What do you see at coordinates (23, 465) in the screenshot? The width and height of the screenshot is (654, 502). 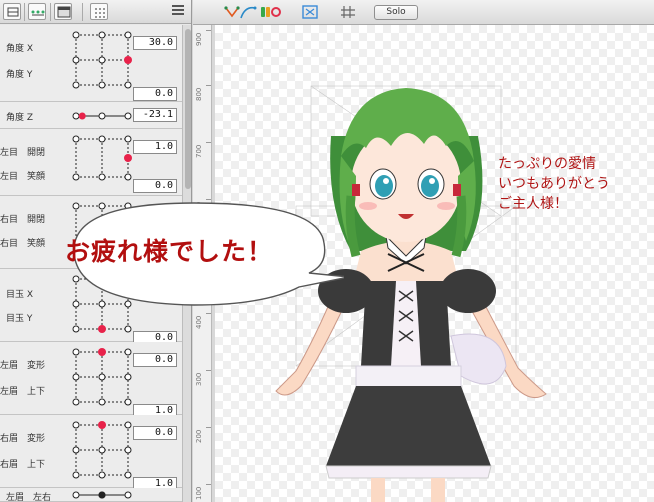 I see `parameter-label: 右眉 上下` at bounding box center [23, 465].